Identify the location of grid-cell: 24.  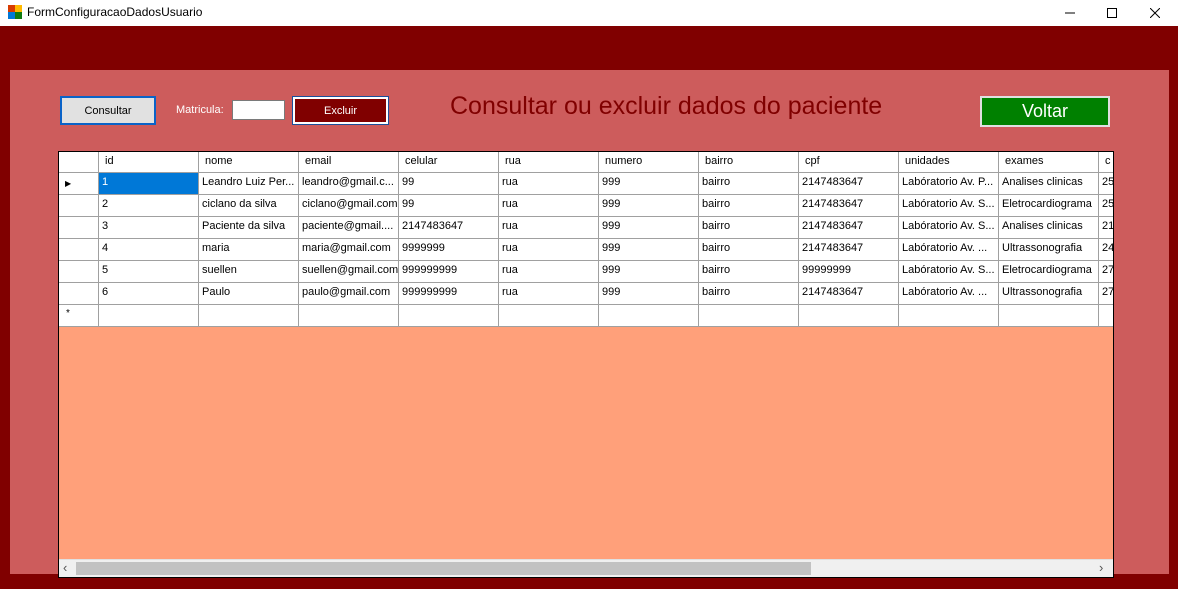
(1106, 250).